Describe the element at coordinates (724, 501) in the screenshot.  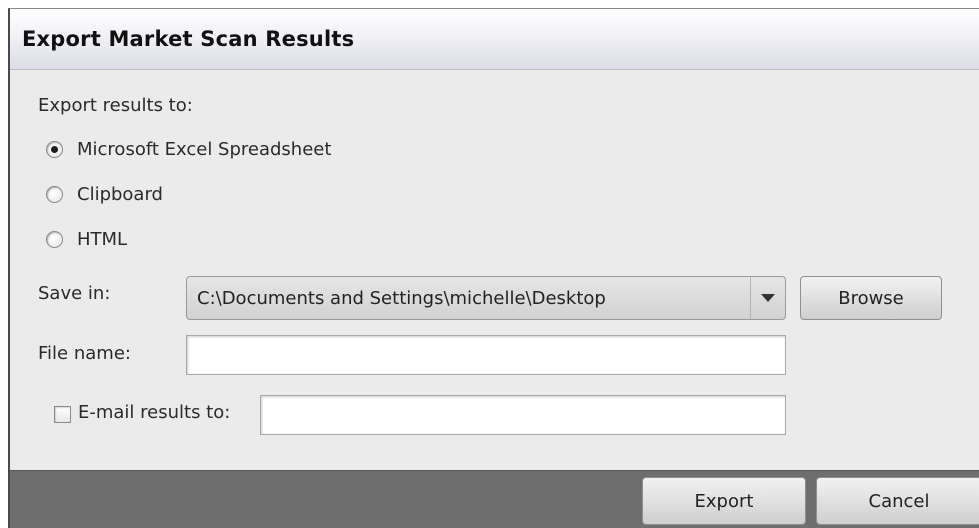
I see `export-button: Export` at that location.